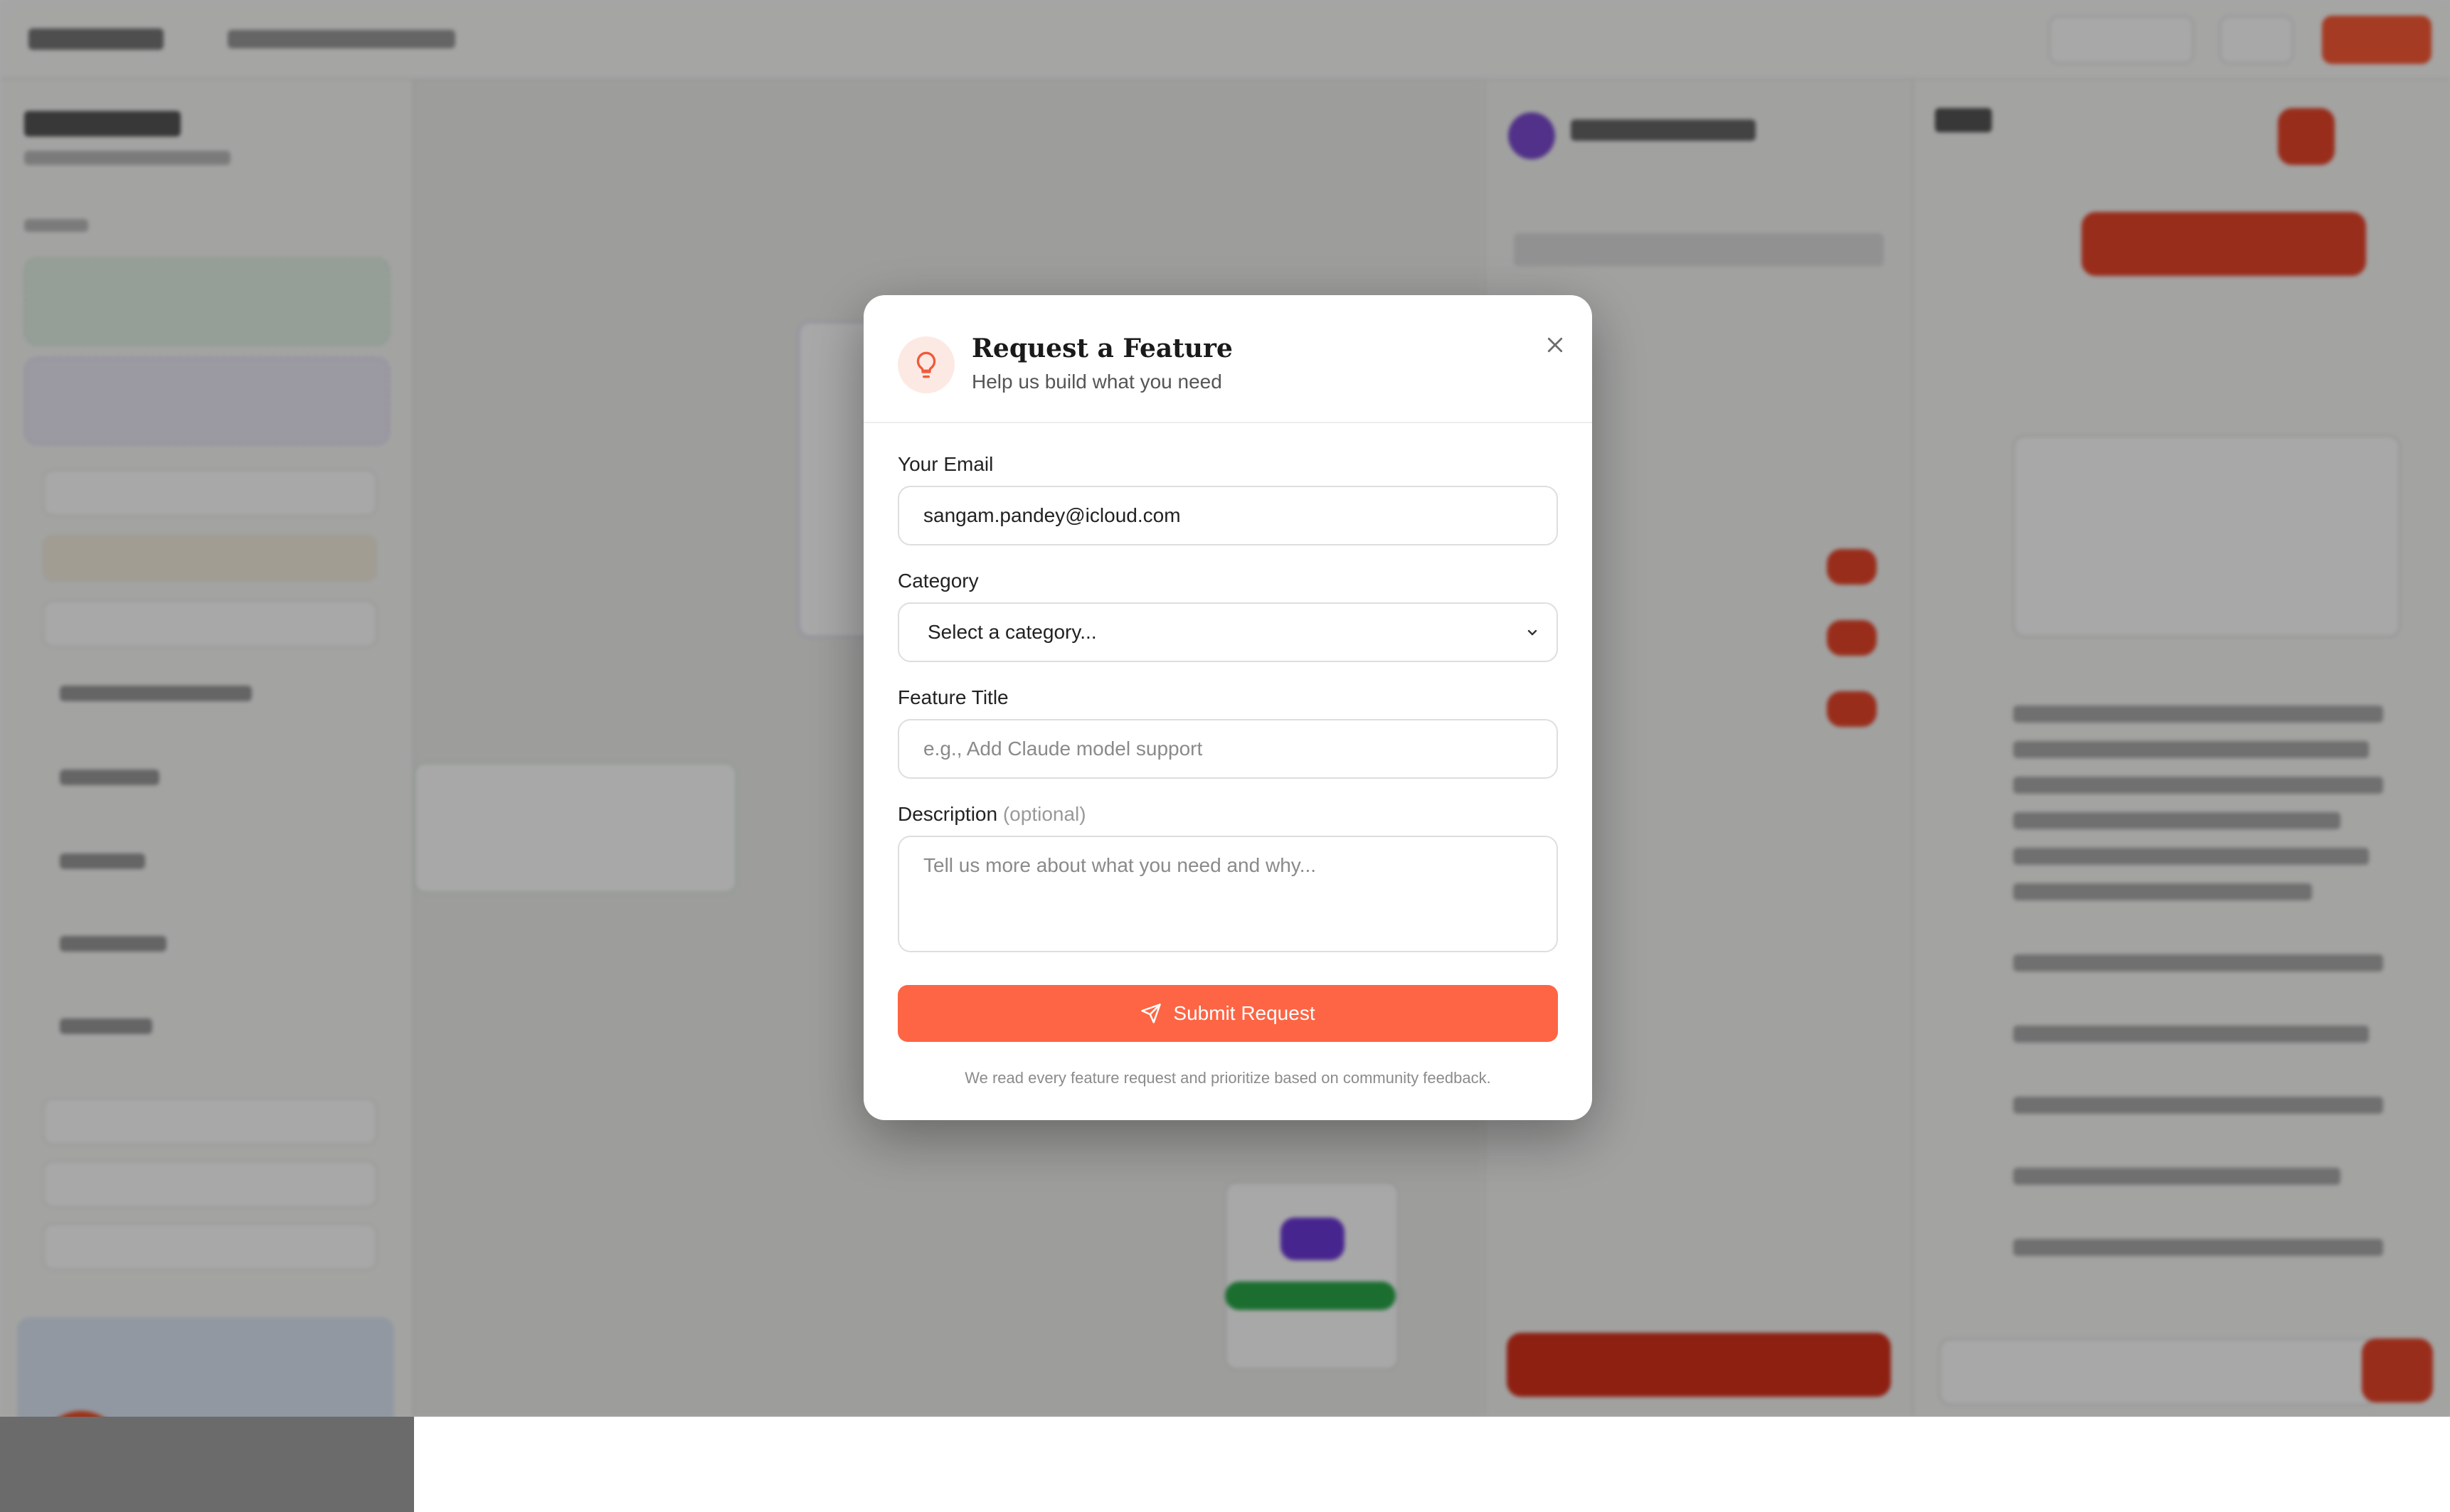 The image size is (2450, 1512). What do you see at coordinates (1151, 1013) in the screenshot?
I see `send-icon` at bounding box center [1151, 1013].